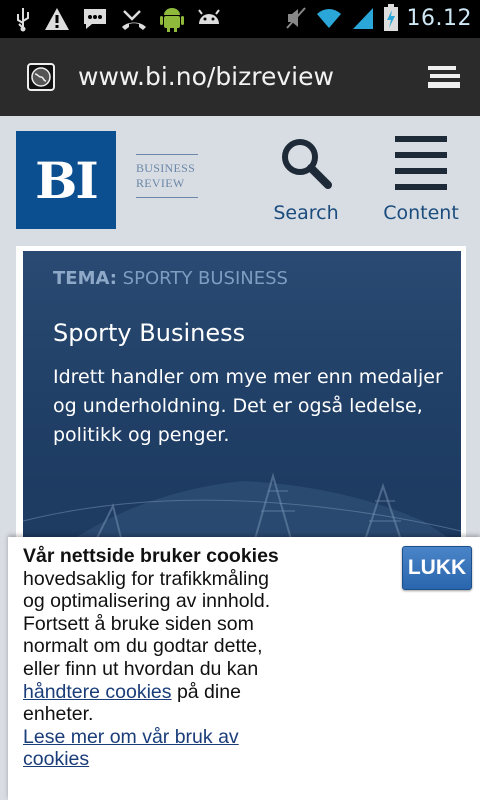 Image resolution: width=480 pixels, height=800 pixels. I want to click on logo-text: BI, so click(67, 180).